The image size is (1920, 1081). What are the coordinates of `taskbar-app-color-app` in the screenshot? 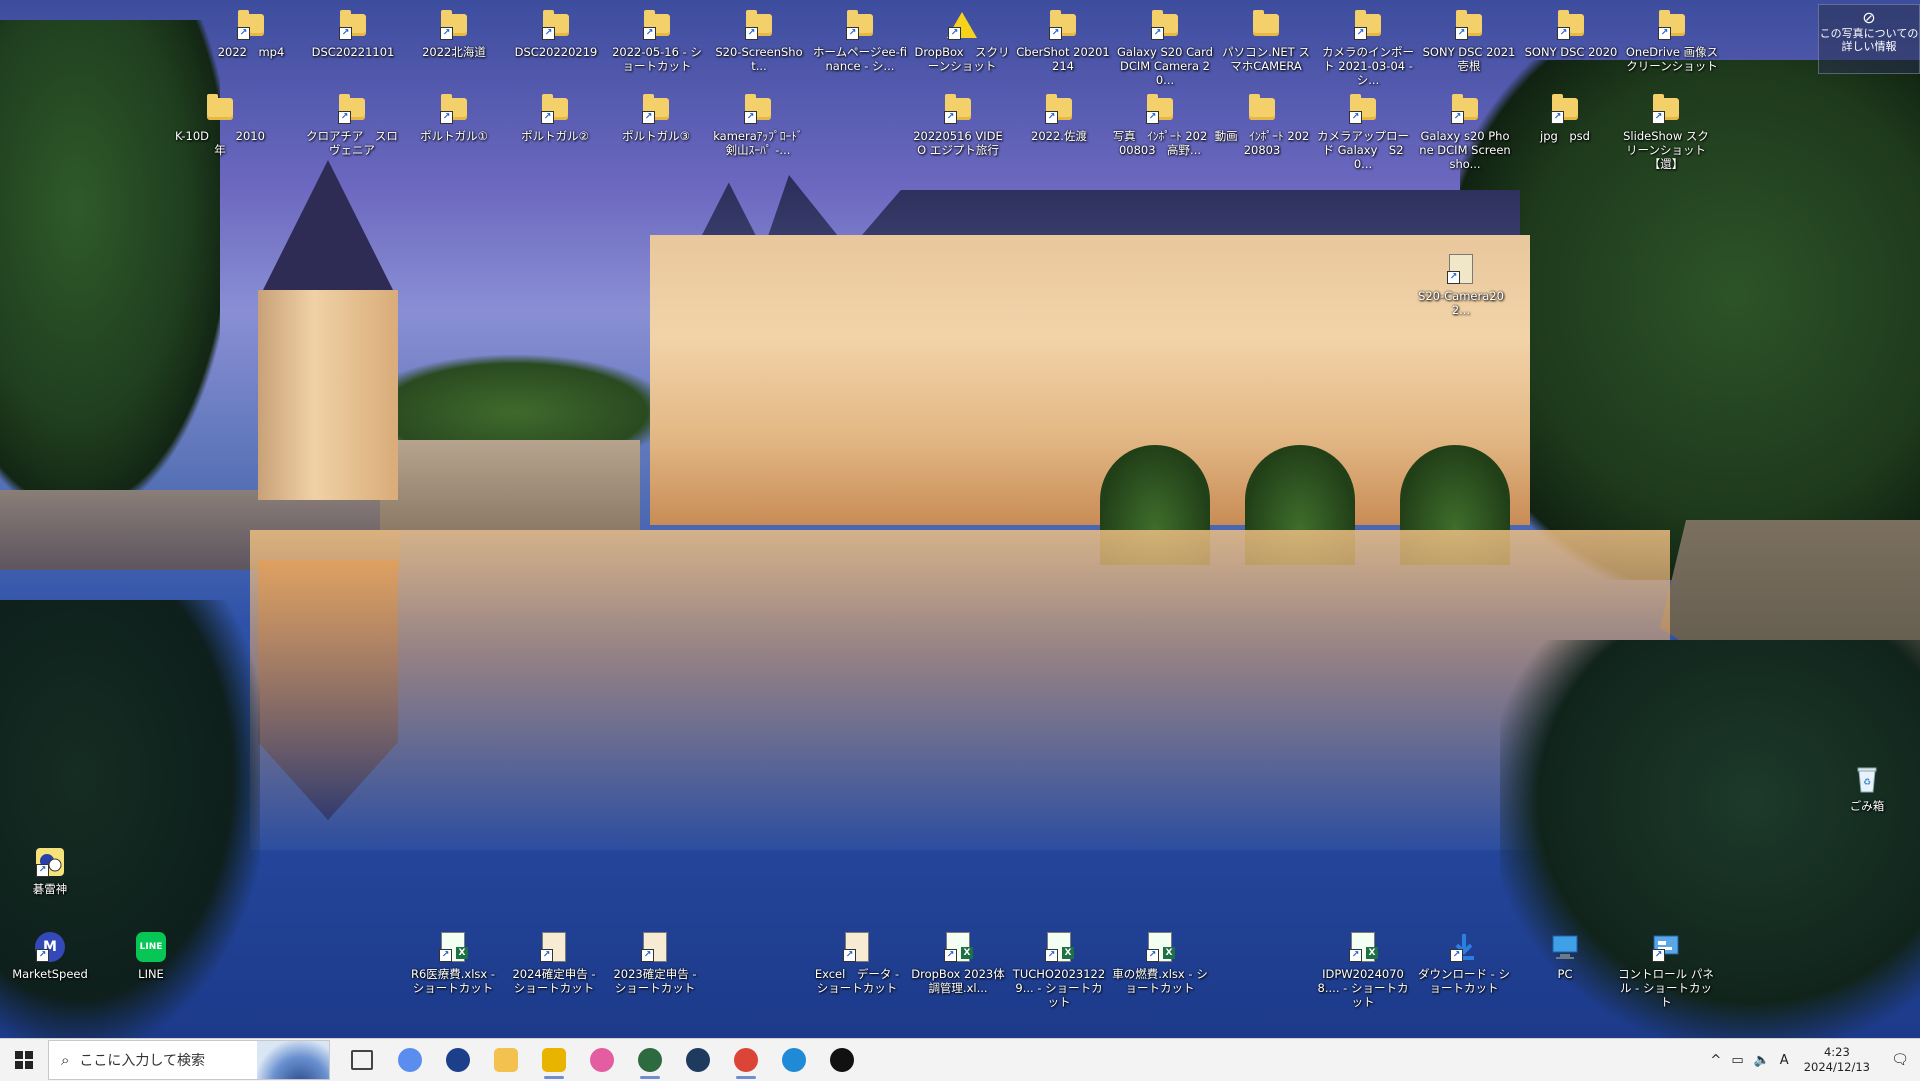 It's located at (602, 1060).